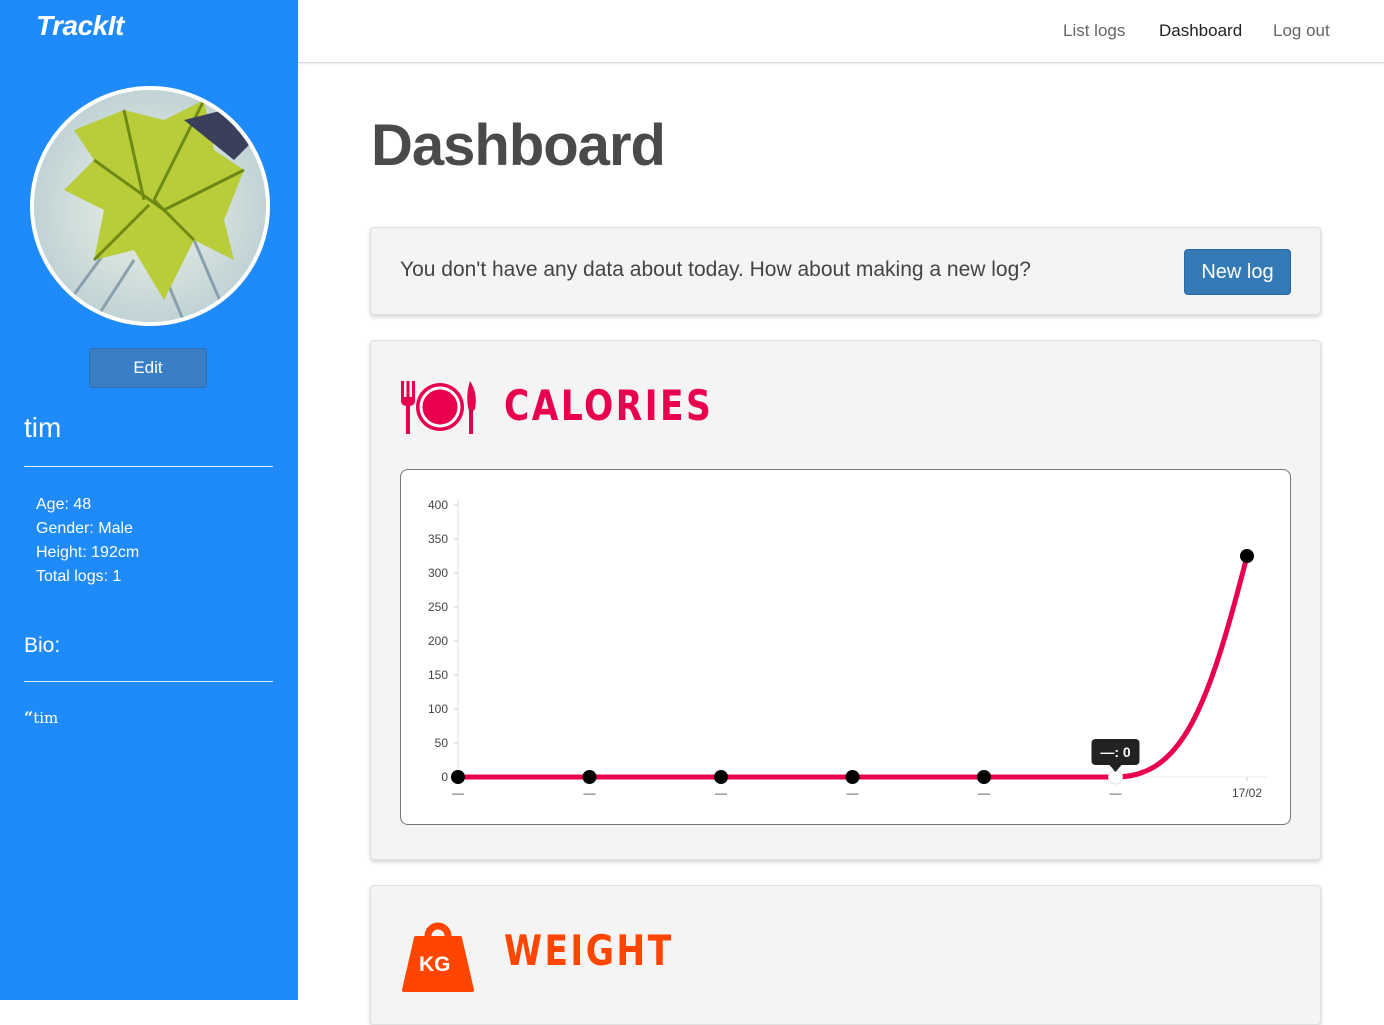  What do you see at coordinates (64, 504) in the screenshot?
I see `profile-age: Age: 48` at bounding box center [64, 504].